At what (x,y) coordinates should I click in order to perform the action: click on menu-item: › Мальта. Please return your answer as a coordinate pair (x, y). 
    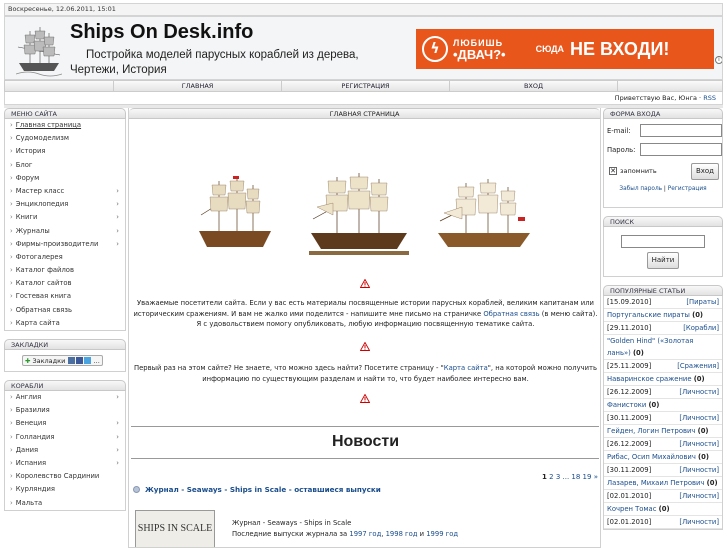
    Looking at the image, I should click on (65, 503).